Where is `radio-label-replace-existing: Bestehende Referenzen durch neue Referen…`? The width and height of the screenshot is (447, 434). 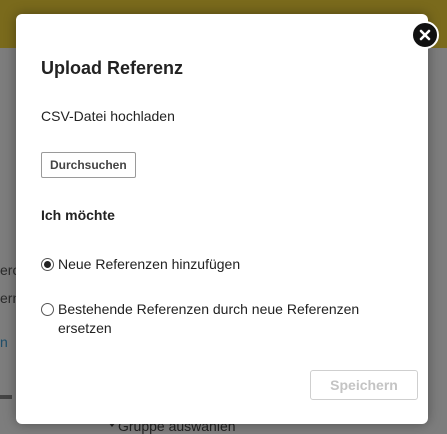
radio-label-replace-existing: Bestehende Referenzen durch neue Referen… is located at coordinates (209, 318).